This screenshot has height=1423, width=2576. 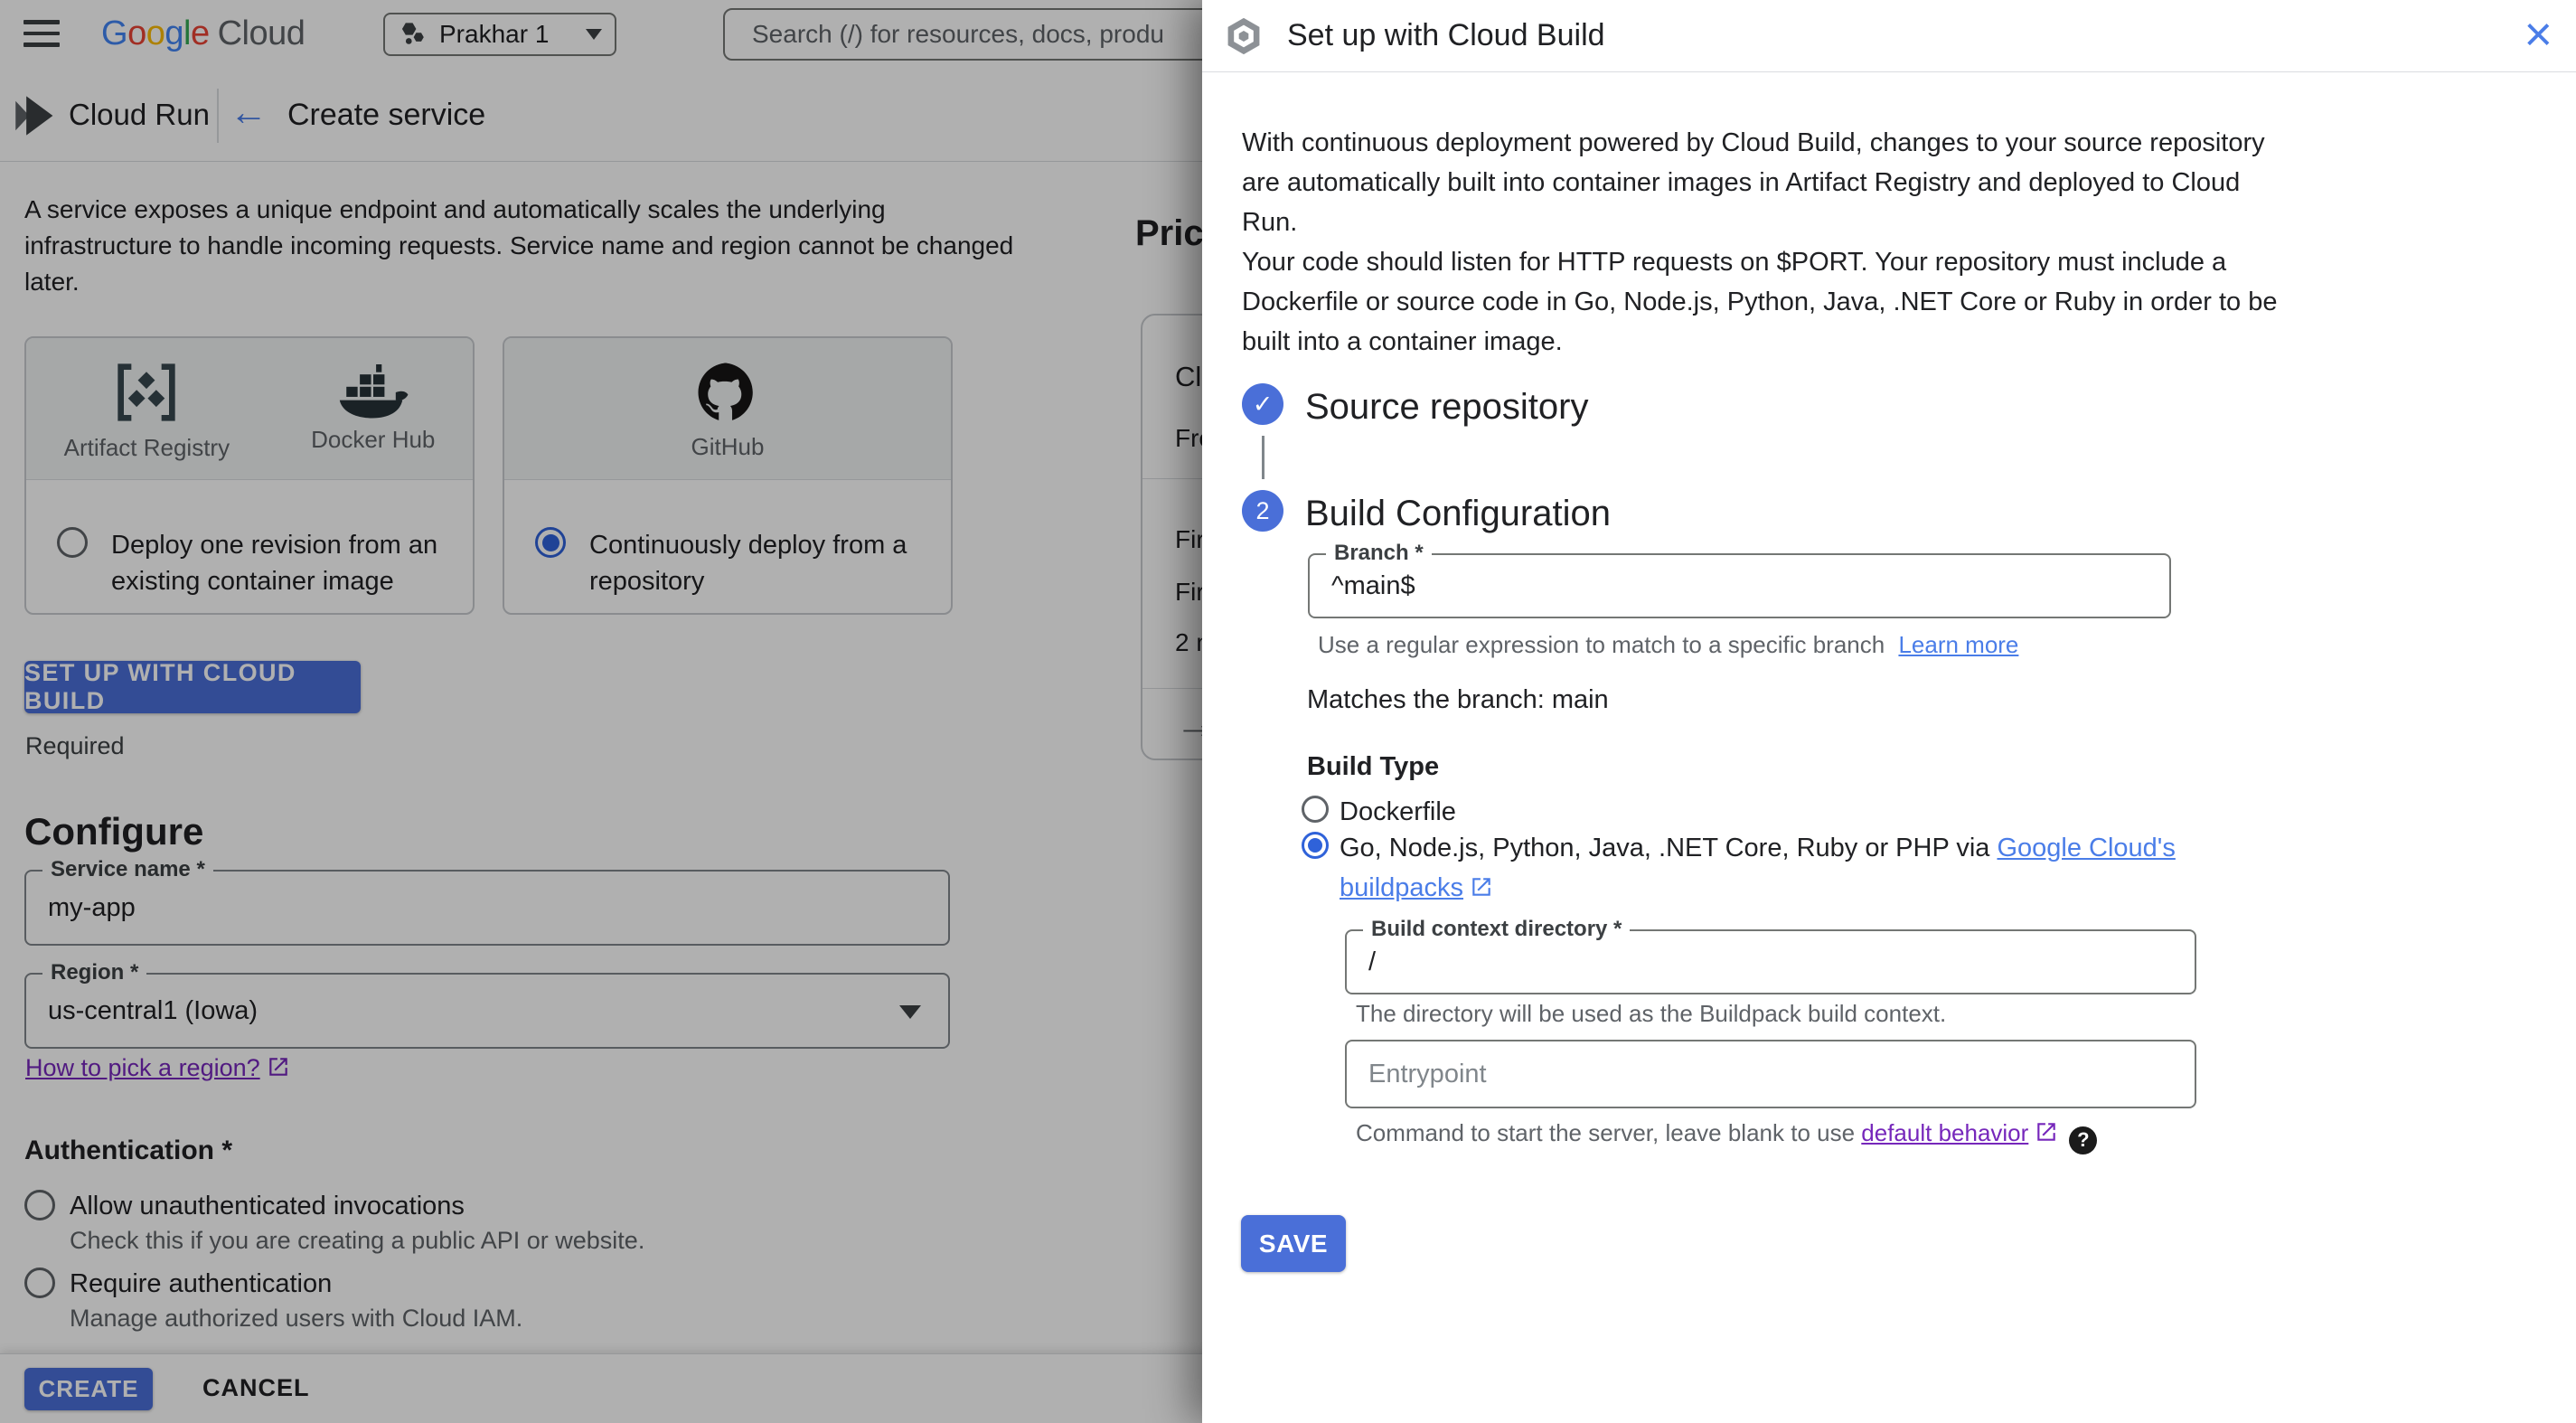 What do you see at coordinates (139, 115) in the screenshot?
I see `product-name: Cloud Run` at bounding box center [139, 115].